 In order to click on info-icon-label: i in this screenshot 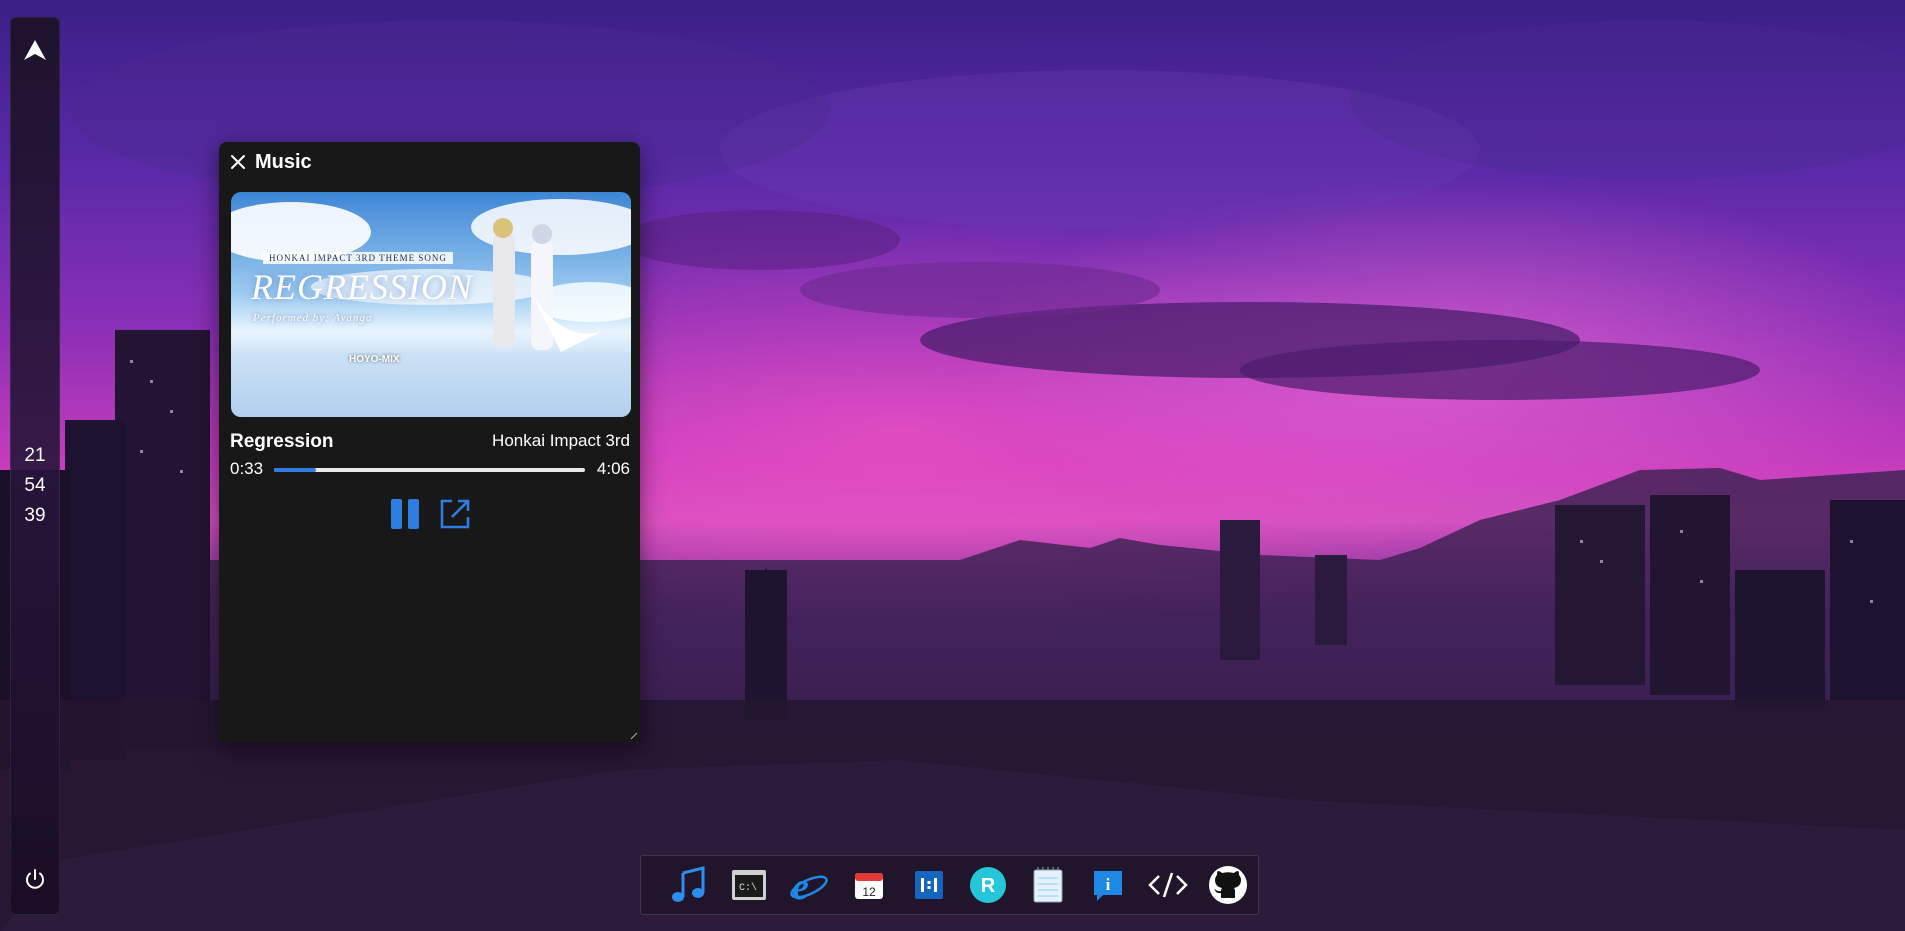, I will do `click(1108, 884)`.